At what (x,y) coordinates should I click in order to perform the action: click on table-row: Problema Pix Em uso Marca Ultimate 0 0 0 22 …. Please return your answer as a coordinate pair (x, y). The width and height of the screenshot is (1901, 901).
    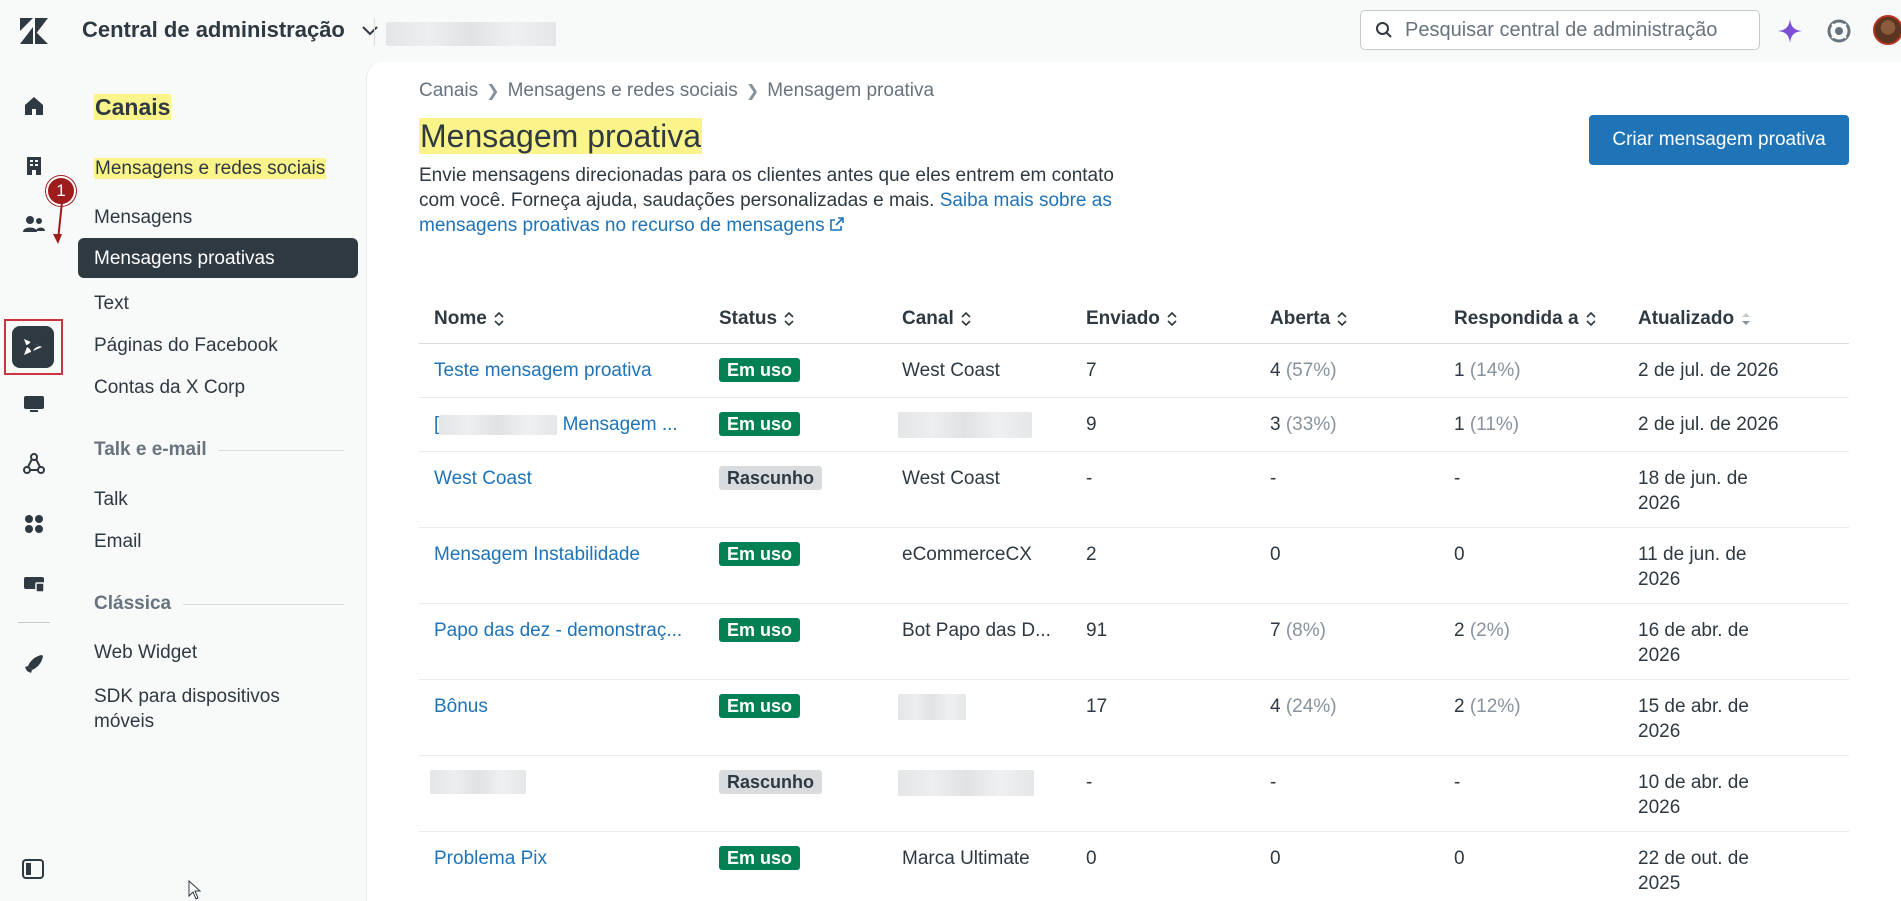
    Looking at the image, I should click on (1134, 866).